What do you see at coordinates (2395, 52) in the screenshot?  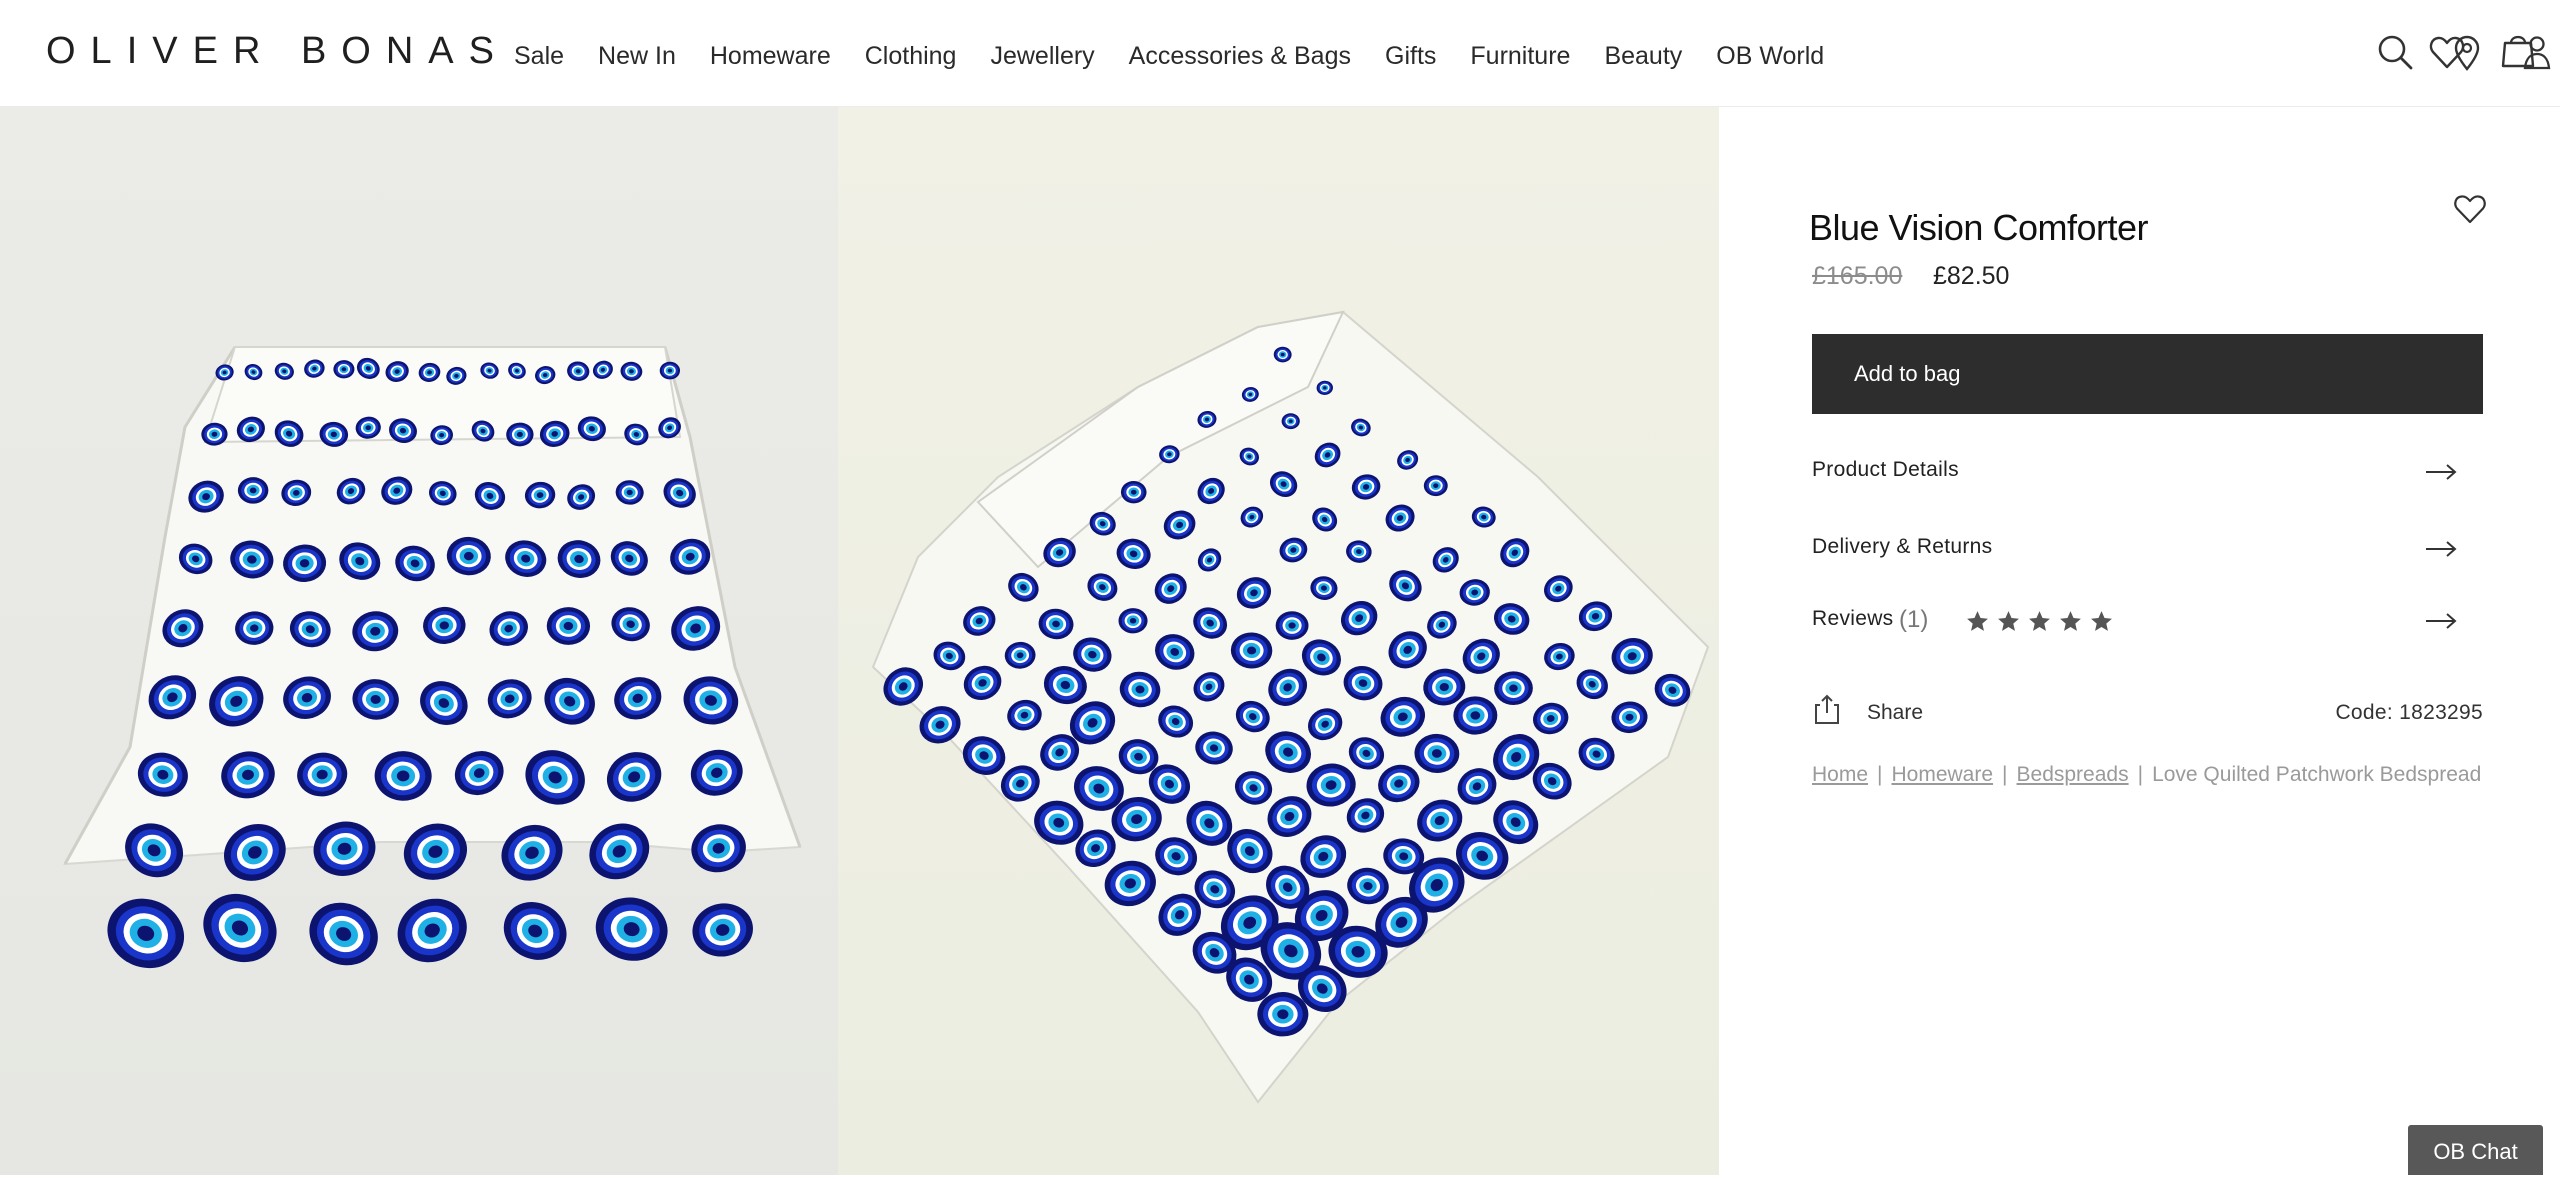 I see `search-icon` at bounding box center [2395, 52].